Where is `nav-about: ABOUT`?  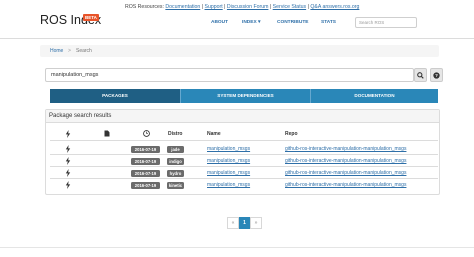
nav-about: ABOUT is located at coordinates (219, 25).